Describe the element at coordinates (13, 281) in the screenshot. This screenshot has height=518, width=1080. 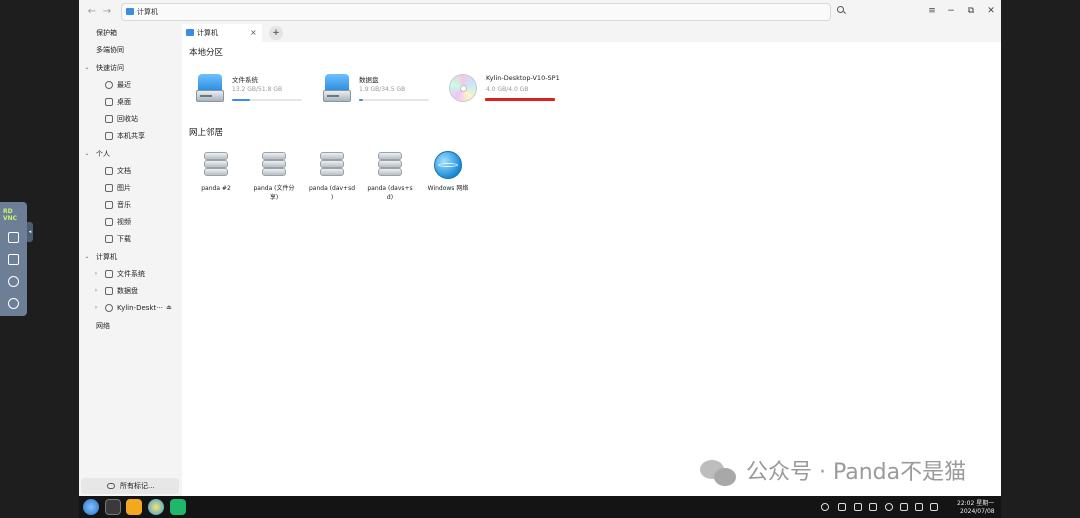
I see `gear-icon` at that location.